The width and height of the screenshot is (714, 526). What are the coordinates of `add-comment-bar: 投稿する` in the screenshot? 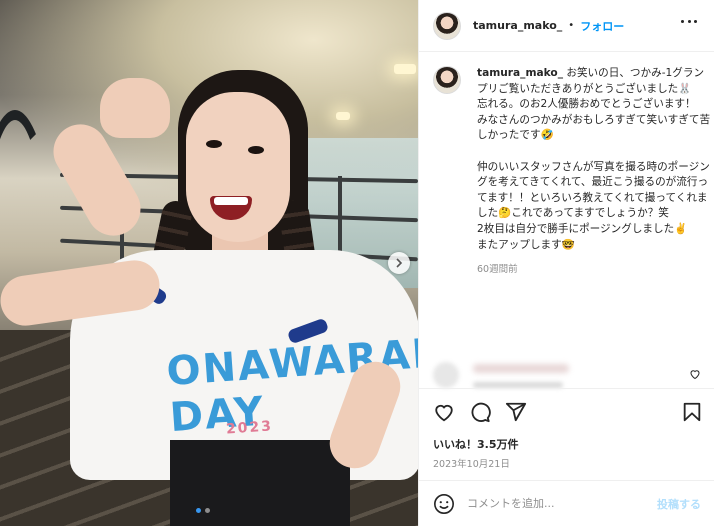 It's located at (566, 503).